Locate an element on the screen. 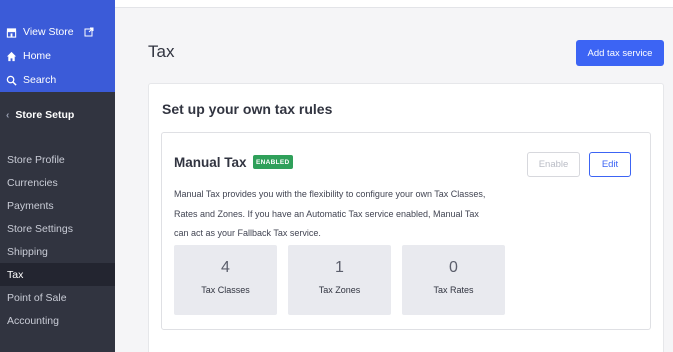  sidebar-item-home: Home is located at coordinates (28, 56).